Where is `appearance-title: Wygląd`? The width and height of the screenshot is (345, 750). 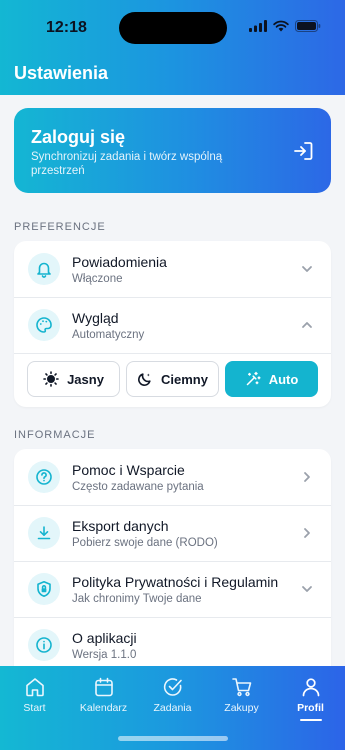
appearance-title: Wygląd is located at coordinates (95, 318).